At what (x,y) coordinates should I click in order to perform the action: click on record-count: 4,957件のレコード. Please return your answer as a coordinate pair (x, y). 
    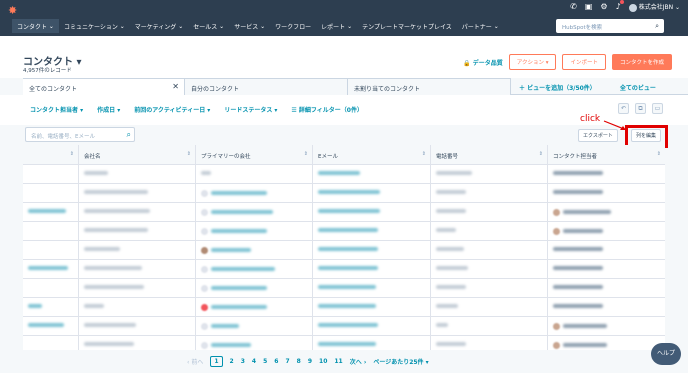
    Looking at the image, I should click on (47, 71).